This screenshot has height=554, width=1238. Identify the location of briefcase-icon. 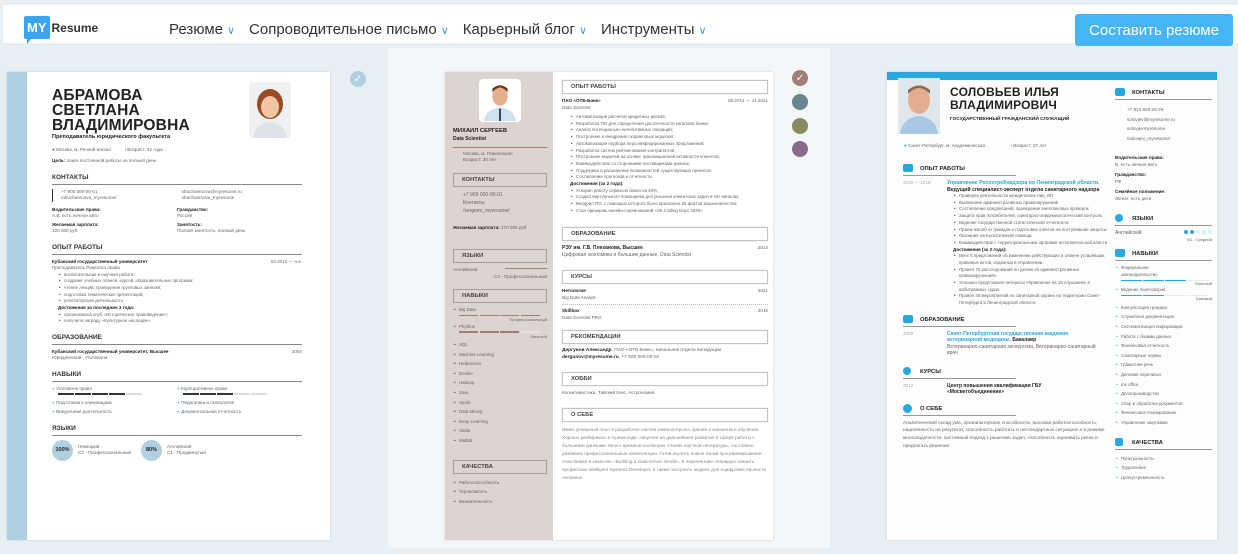
(908, 168).